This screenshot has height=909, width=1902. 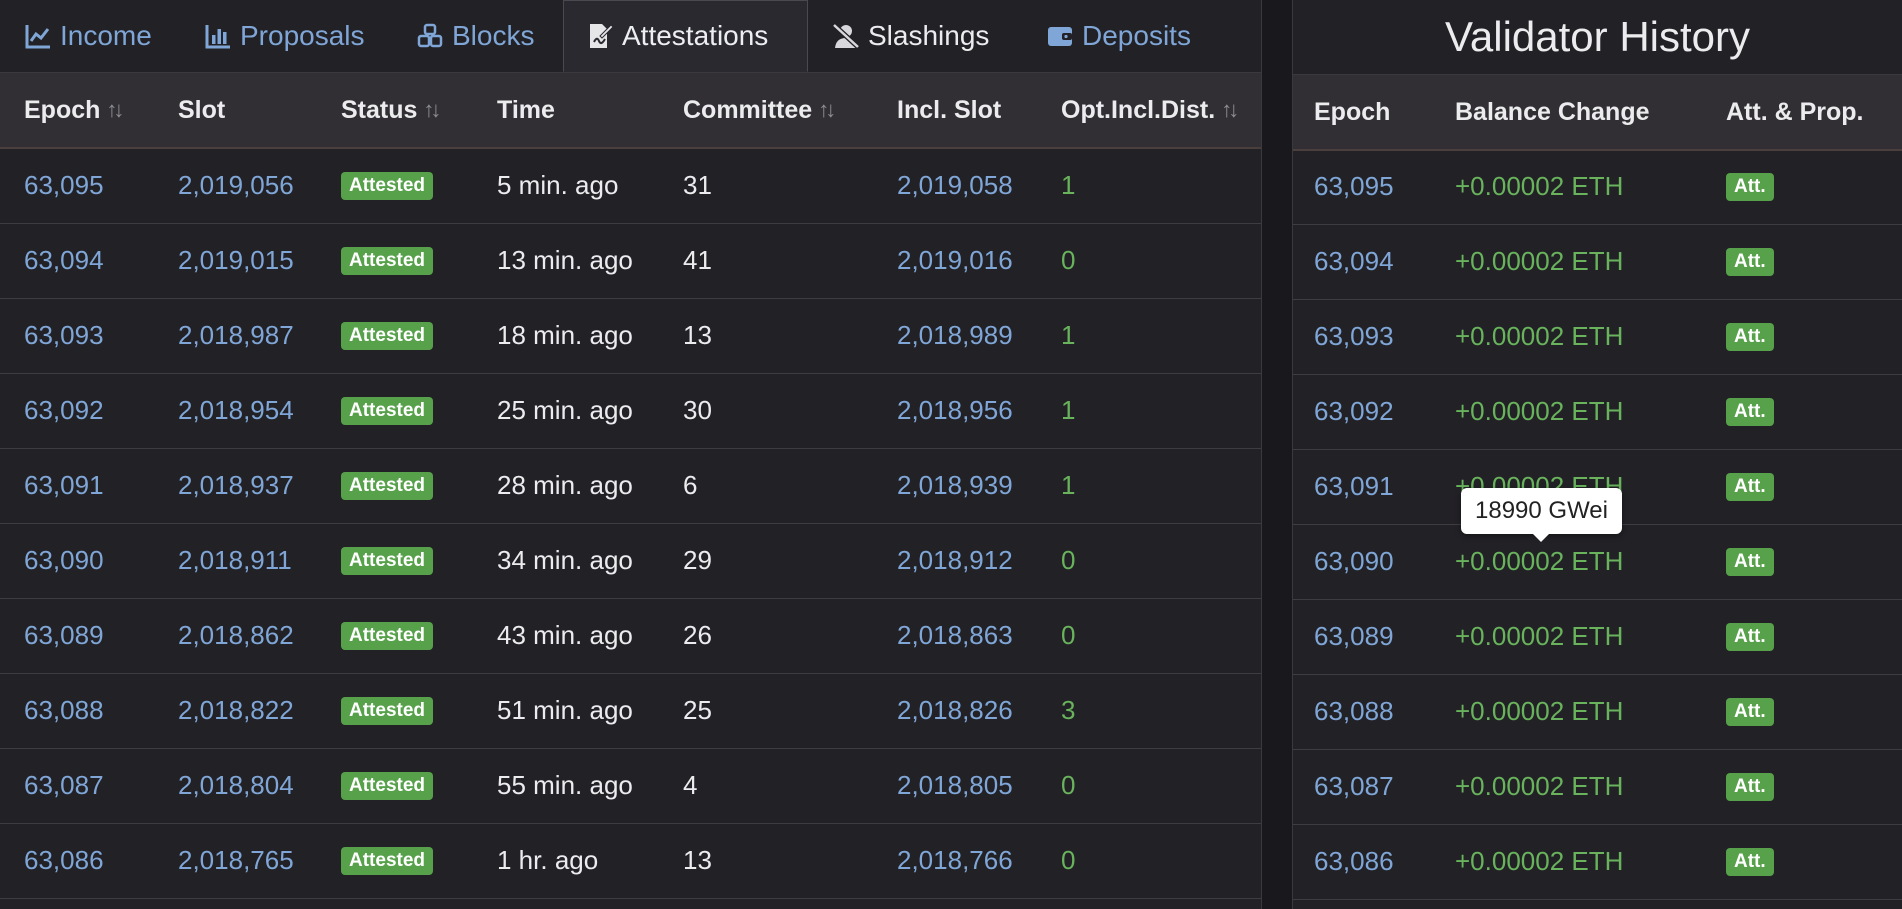 I want to click on incl-slot-link: 2,018,989, so click(x=955, y=335).